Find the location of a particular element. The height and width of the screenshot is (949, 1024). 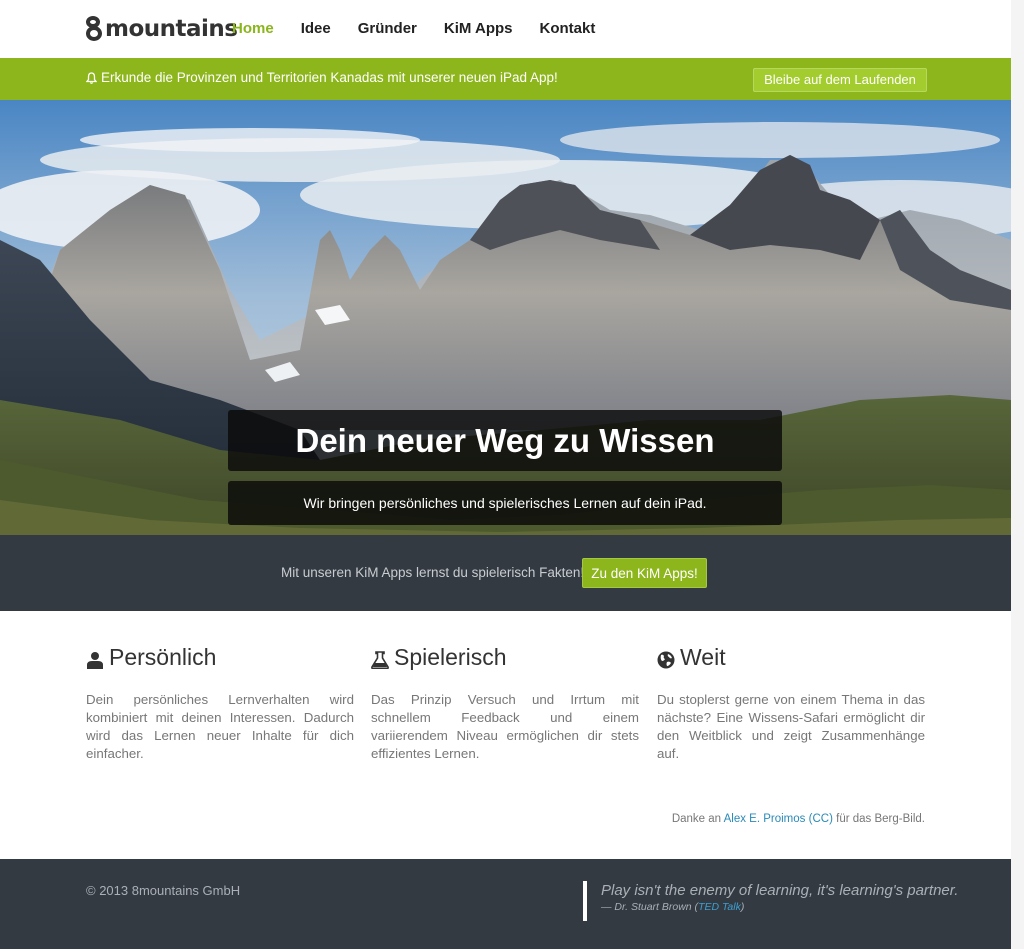

nav-idee: Idee is located at coordinates (316, 28).